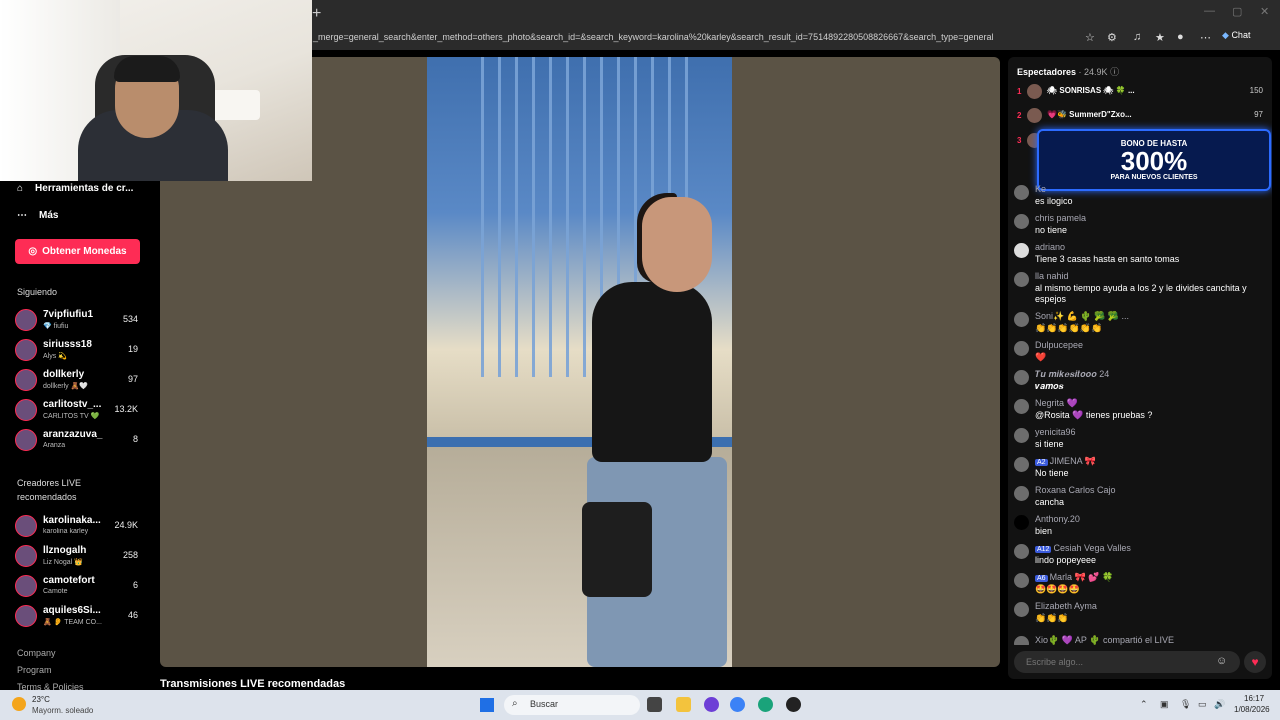  I want to click on chat-user-name: Cesiah Vega Valles, so click(1092, 548).